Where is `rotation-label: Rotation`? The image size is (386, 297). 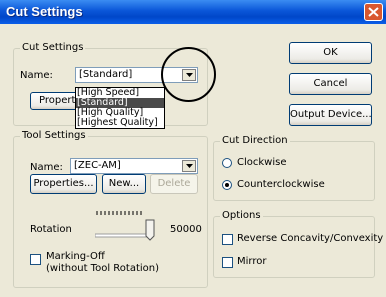 rotation-label: Rotation is located at coordinates (51, 229).